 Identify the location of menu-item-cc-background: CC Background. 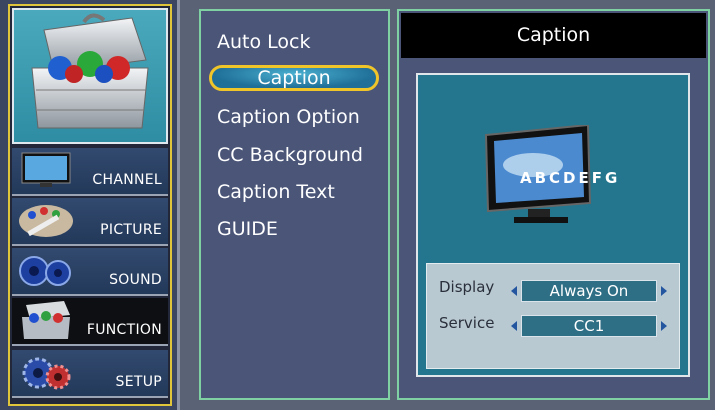
(290, 155).